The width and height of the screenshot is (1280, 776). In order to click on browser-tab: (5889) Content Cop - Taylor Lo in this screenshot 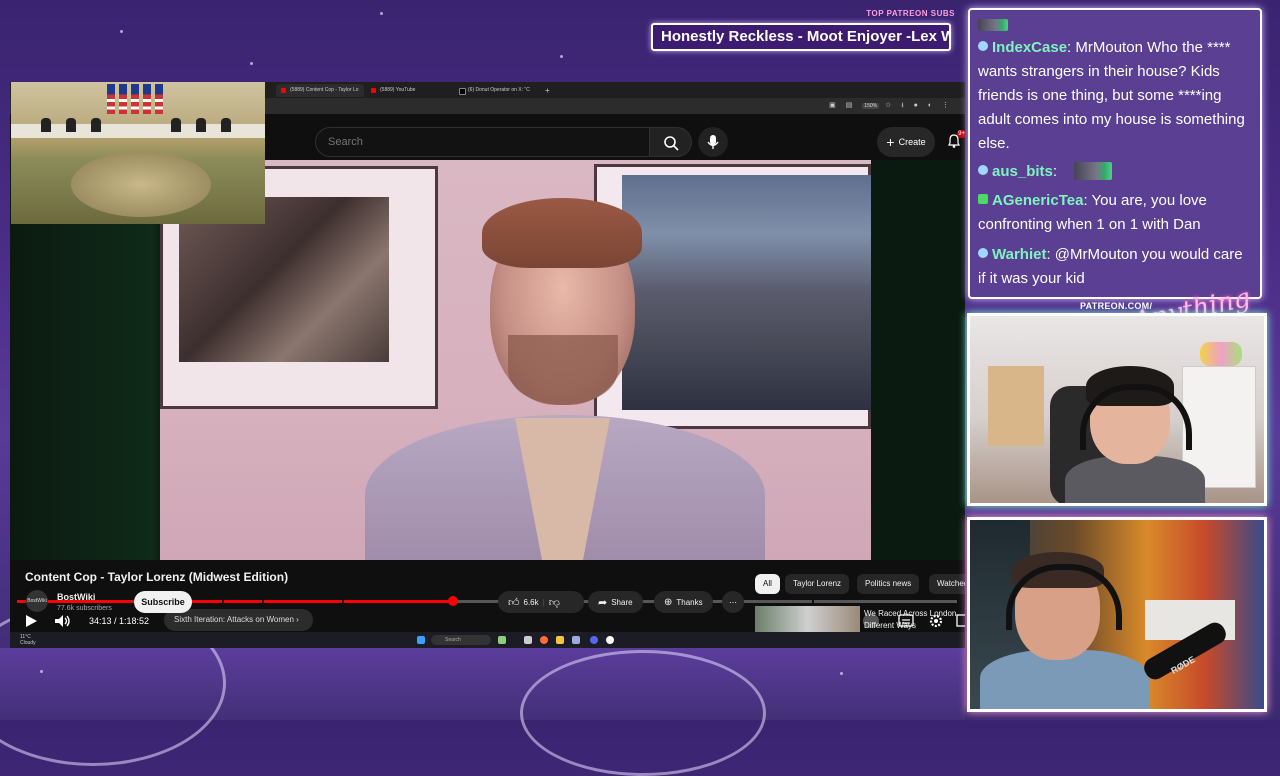, I will do `click(320, 90)`.